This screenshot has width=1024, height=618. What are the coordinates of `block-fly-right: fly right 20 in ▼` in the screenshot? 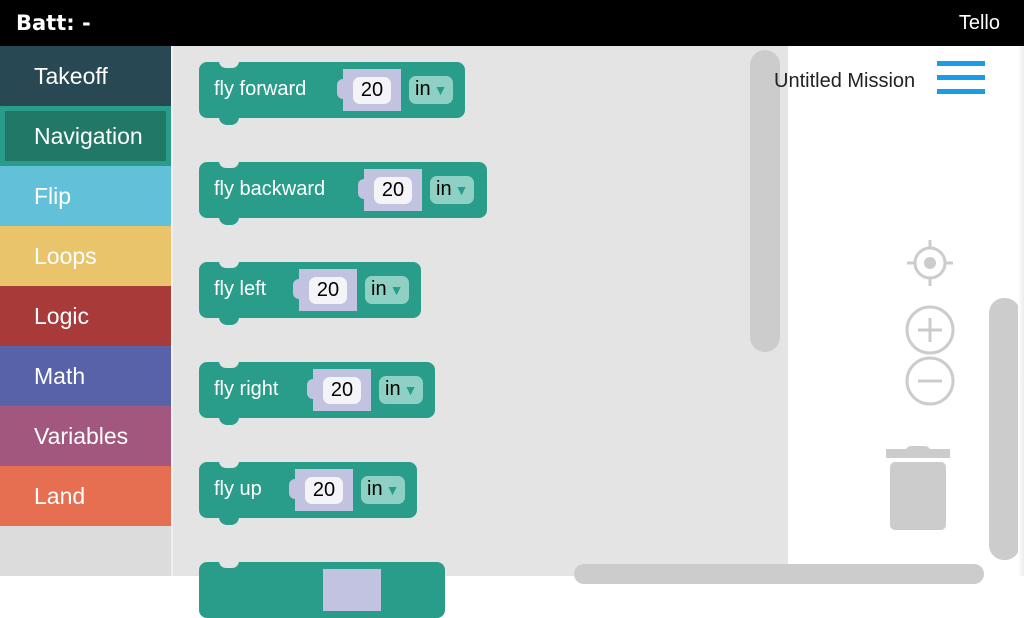 It's located at (317, 393).